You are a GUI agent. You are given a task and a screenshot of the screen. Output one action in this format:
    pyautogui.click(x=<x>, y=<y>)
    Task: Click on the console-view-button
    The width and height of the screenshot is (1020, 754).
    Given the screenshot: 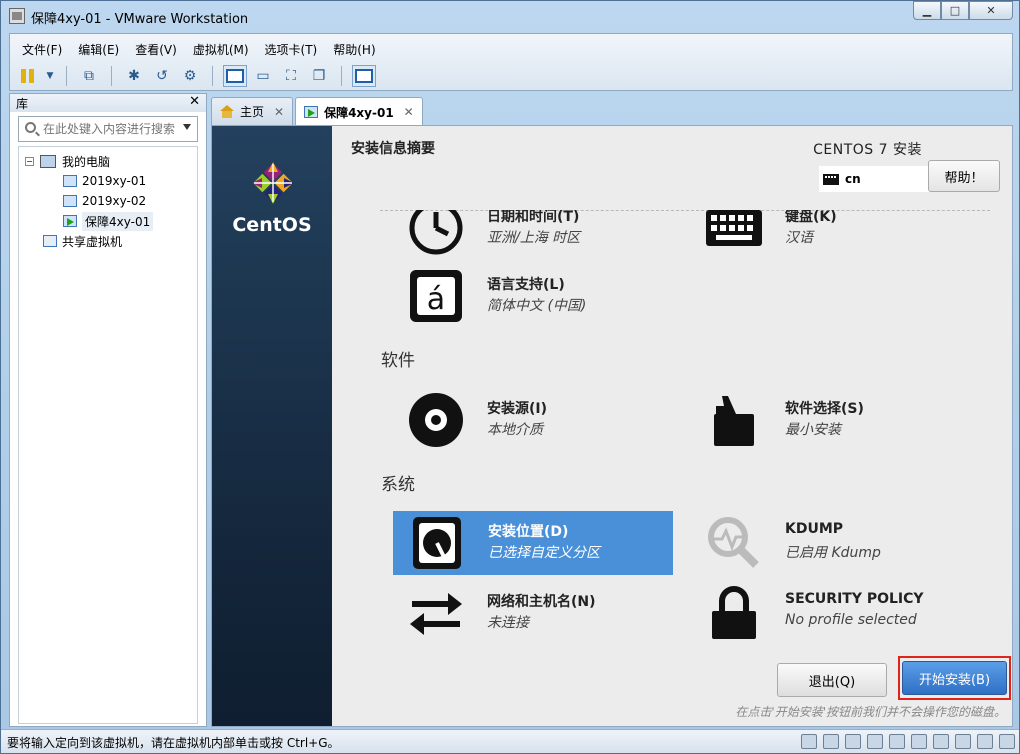 What is the action you would take?
    pyautogui.click(x=364, y=76)
    